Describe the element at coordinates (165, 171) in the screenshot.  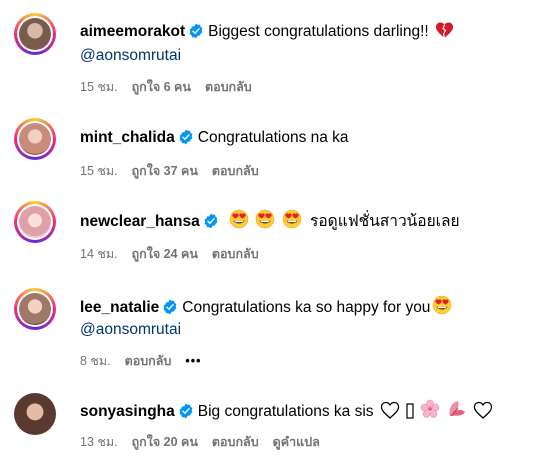
I see `likes-count: ถูกใจ 37 คน` at that location.